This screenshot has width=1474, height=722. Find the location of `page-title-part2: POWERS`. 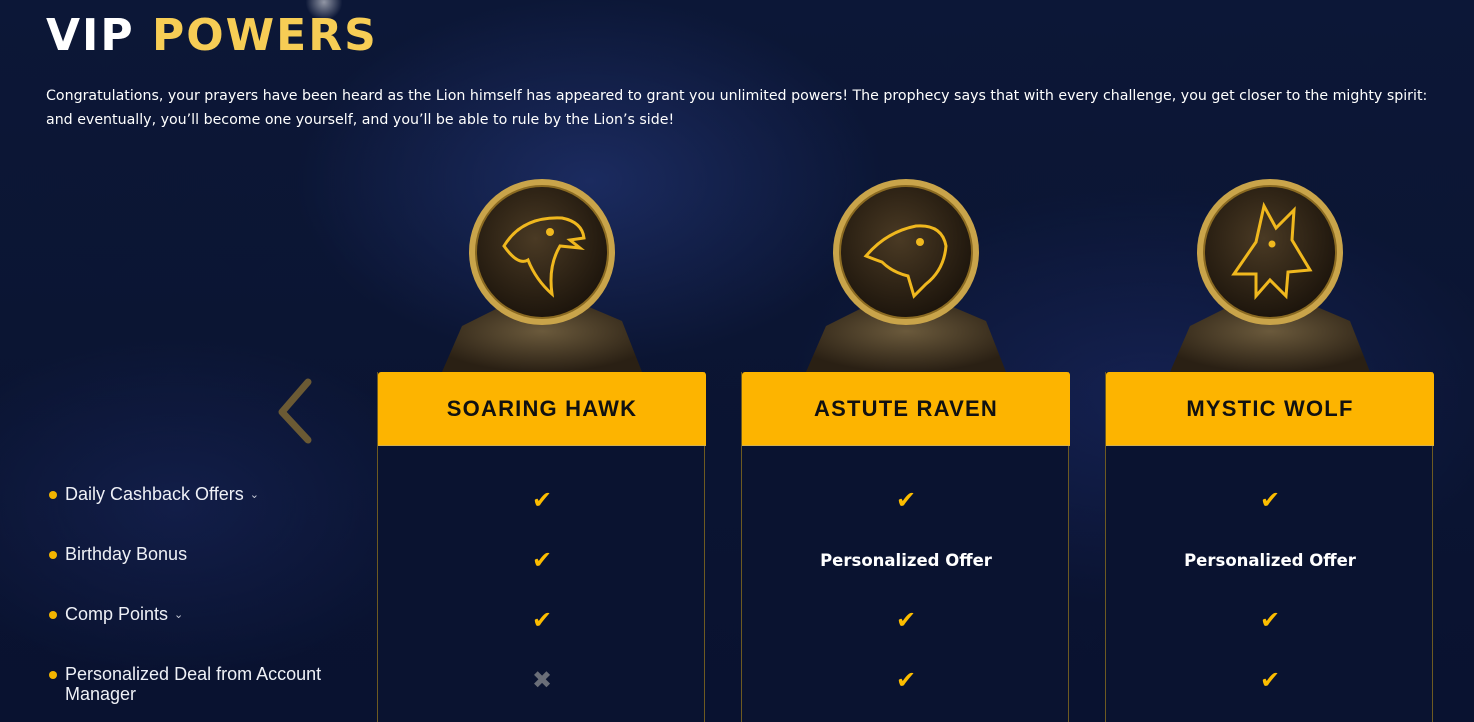

page-title-part2: POWERS is located at coordinates (265, 35).